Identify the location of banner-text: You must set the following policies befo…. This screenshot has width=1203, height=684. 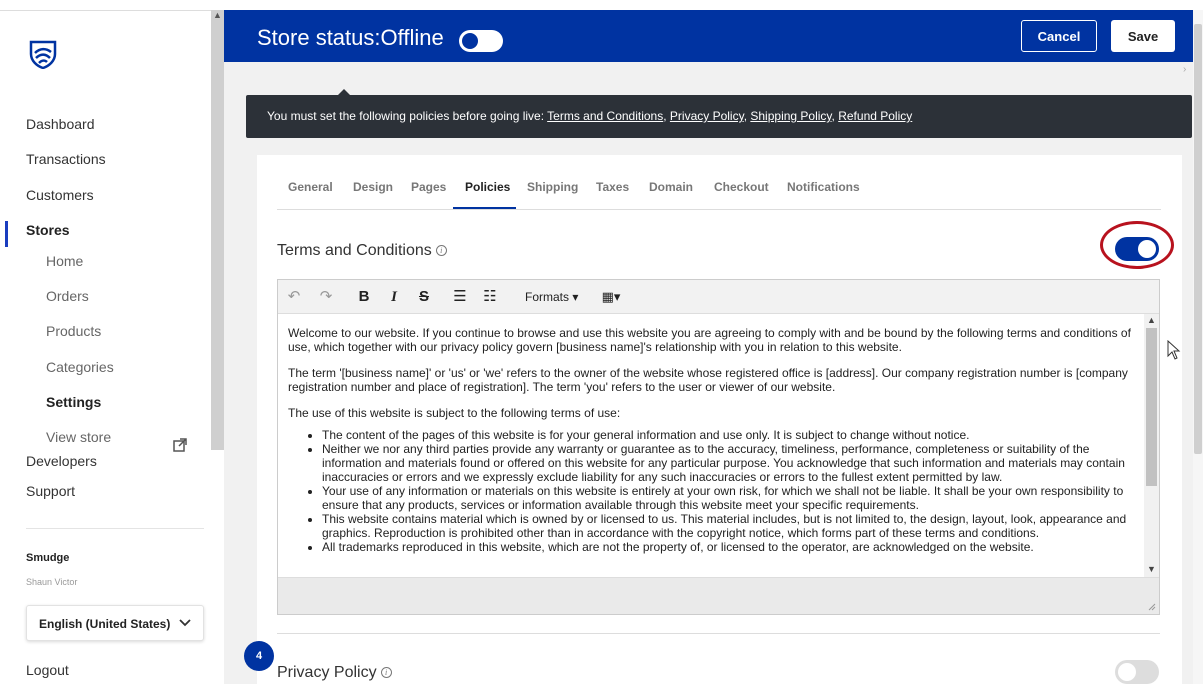
(590, 116).